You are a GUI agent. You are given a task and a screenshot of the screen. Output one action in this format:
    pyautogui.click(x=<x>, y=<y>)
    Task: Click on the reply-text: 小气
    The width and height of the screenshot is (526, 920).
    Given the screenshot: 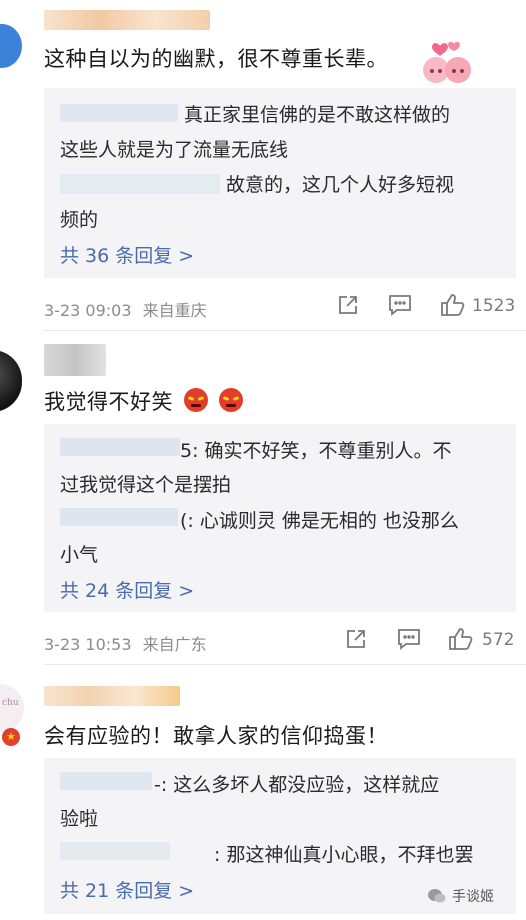 What is the action you would take?
    pyautogui.click(x=79, y=555)
    